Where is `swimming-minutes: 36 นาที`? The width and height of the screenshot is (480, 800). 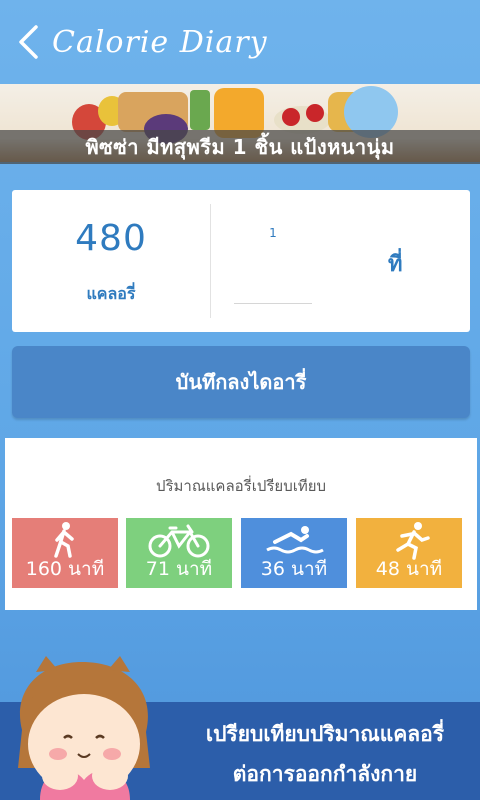 swimming-minutes: 36 นาที is located at coordinates (294, 569).